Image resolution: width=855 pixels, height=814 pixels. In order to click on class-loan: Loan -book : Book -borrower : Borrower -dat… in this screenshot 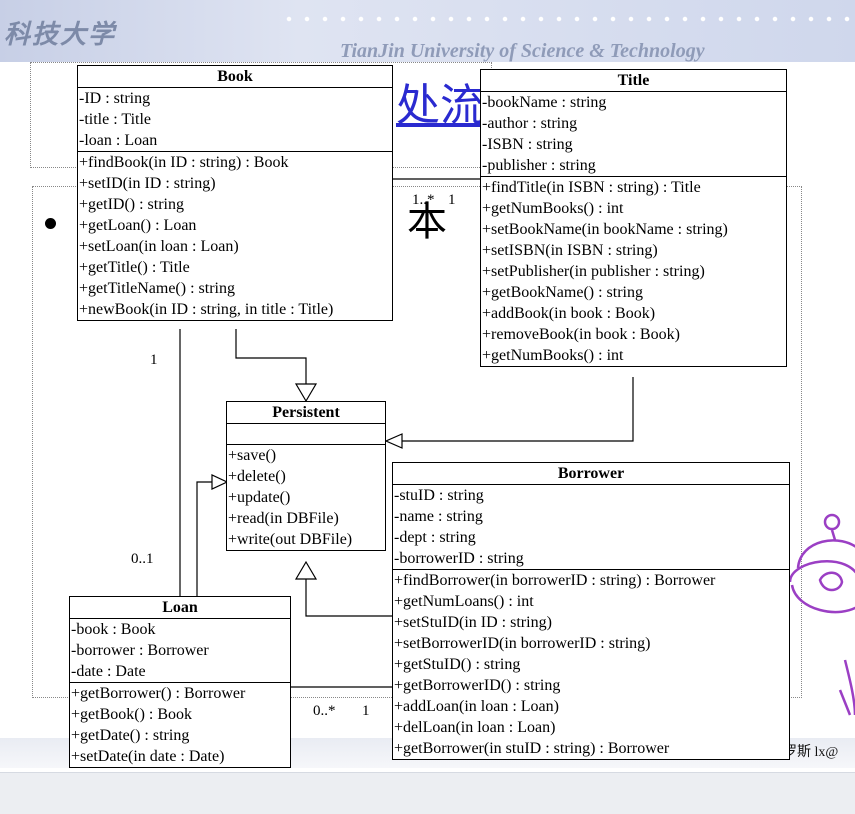, I will do `click(180, 682)`.